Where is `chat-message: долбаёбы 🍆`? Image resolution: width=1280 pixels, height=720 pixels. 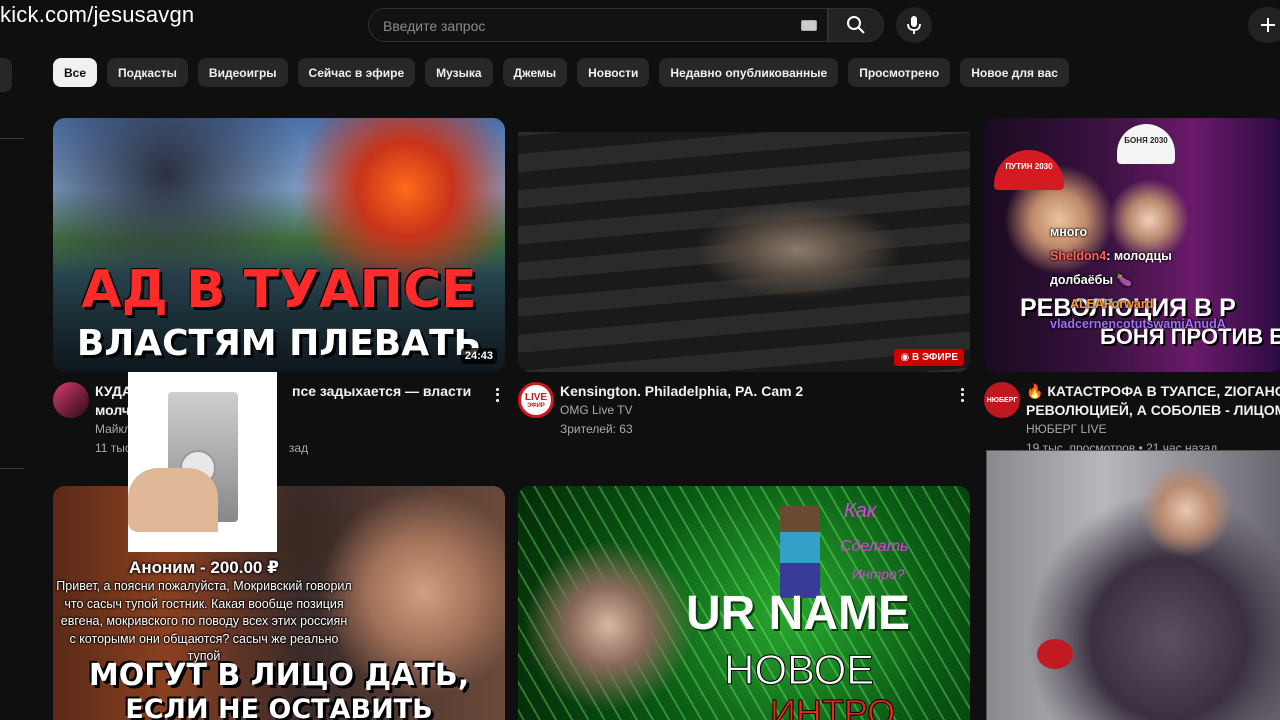
chat-message: долбаёбы 🍆 is located at coordinates (1091, 280).